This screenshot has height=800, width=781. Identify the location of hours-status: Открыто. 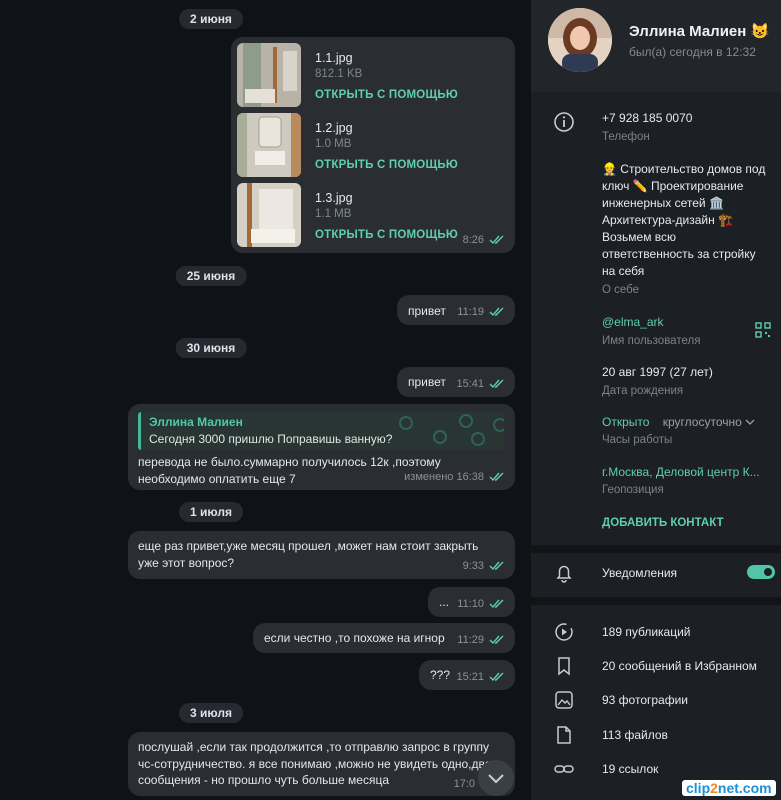
(626, 422).